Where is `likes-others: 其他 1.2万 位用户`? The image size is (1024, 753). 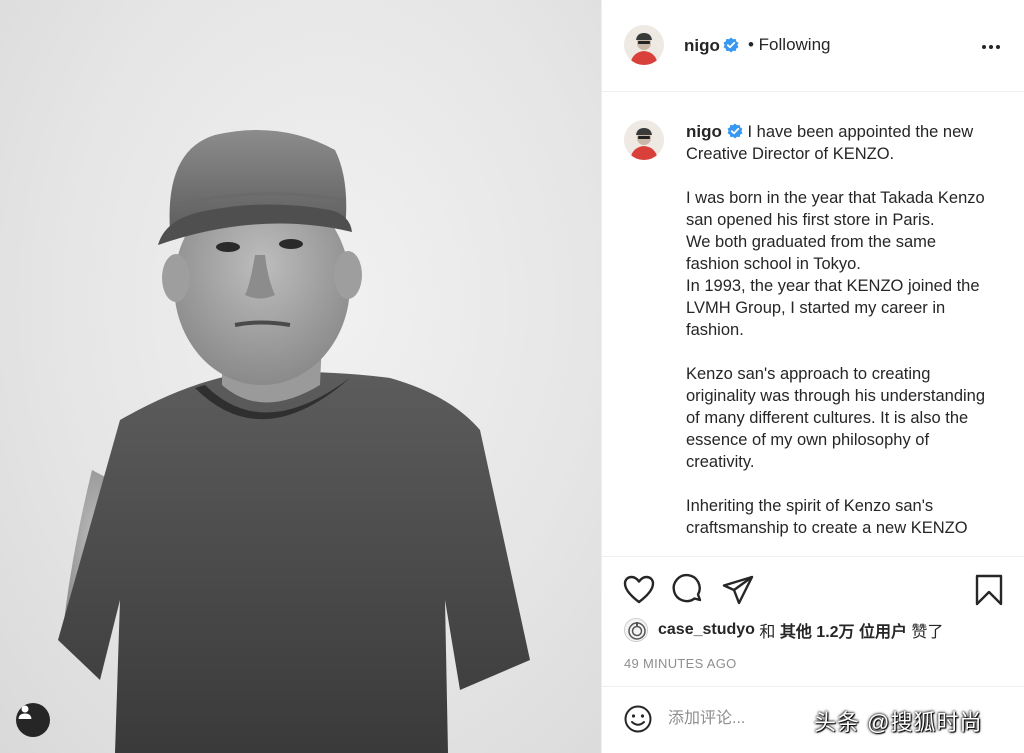 likes-others: 其他 1.2万 位用户 is located at coordinates (843, 630).